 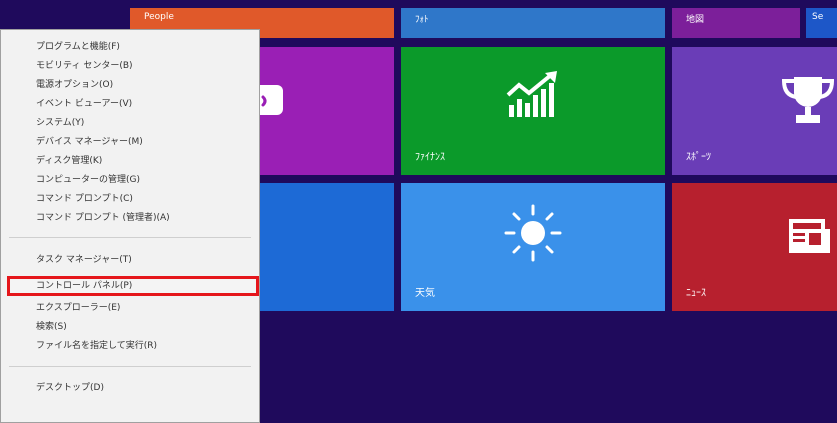 What do you see at coordinates (51, 327) in the screenshot?
I see `menu-item-search: 検索(S)` at bounding box center [51, 327].